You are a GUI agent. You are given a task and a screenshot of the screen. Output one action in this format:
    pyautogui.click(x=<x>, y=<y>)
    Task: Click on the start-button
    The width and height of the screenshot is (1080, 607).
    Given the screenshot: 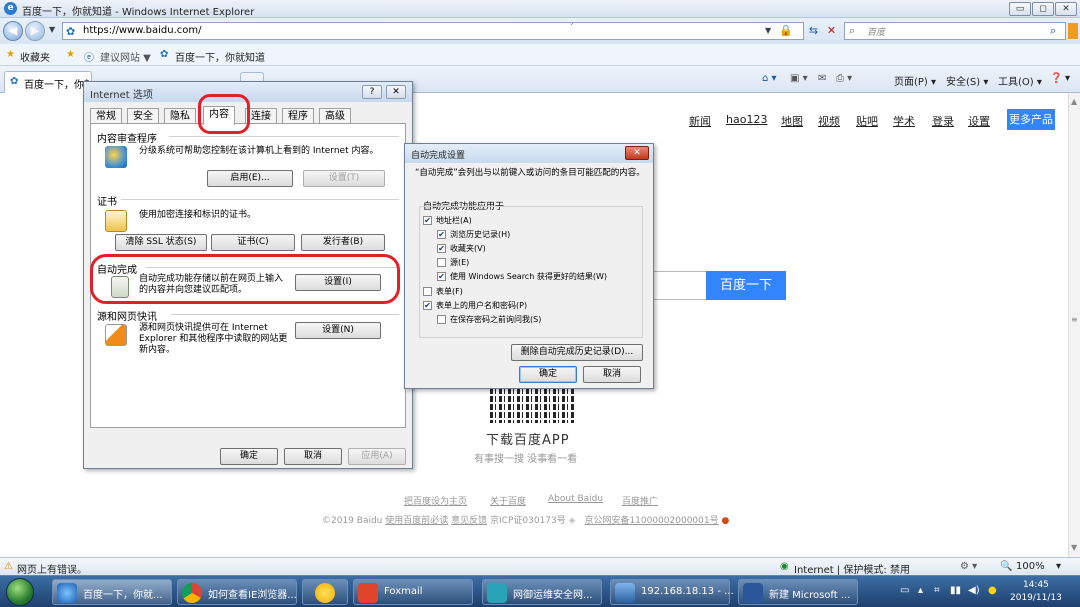 What is the action you would take?
    pyautogui.click(x=20, y=592)
    